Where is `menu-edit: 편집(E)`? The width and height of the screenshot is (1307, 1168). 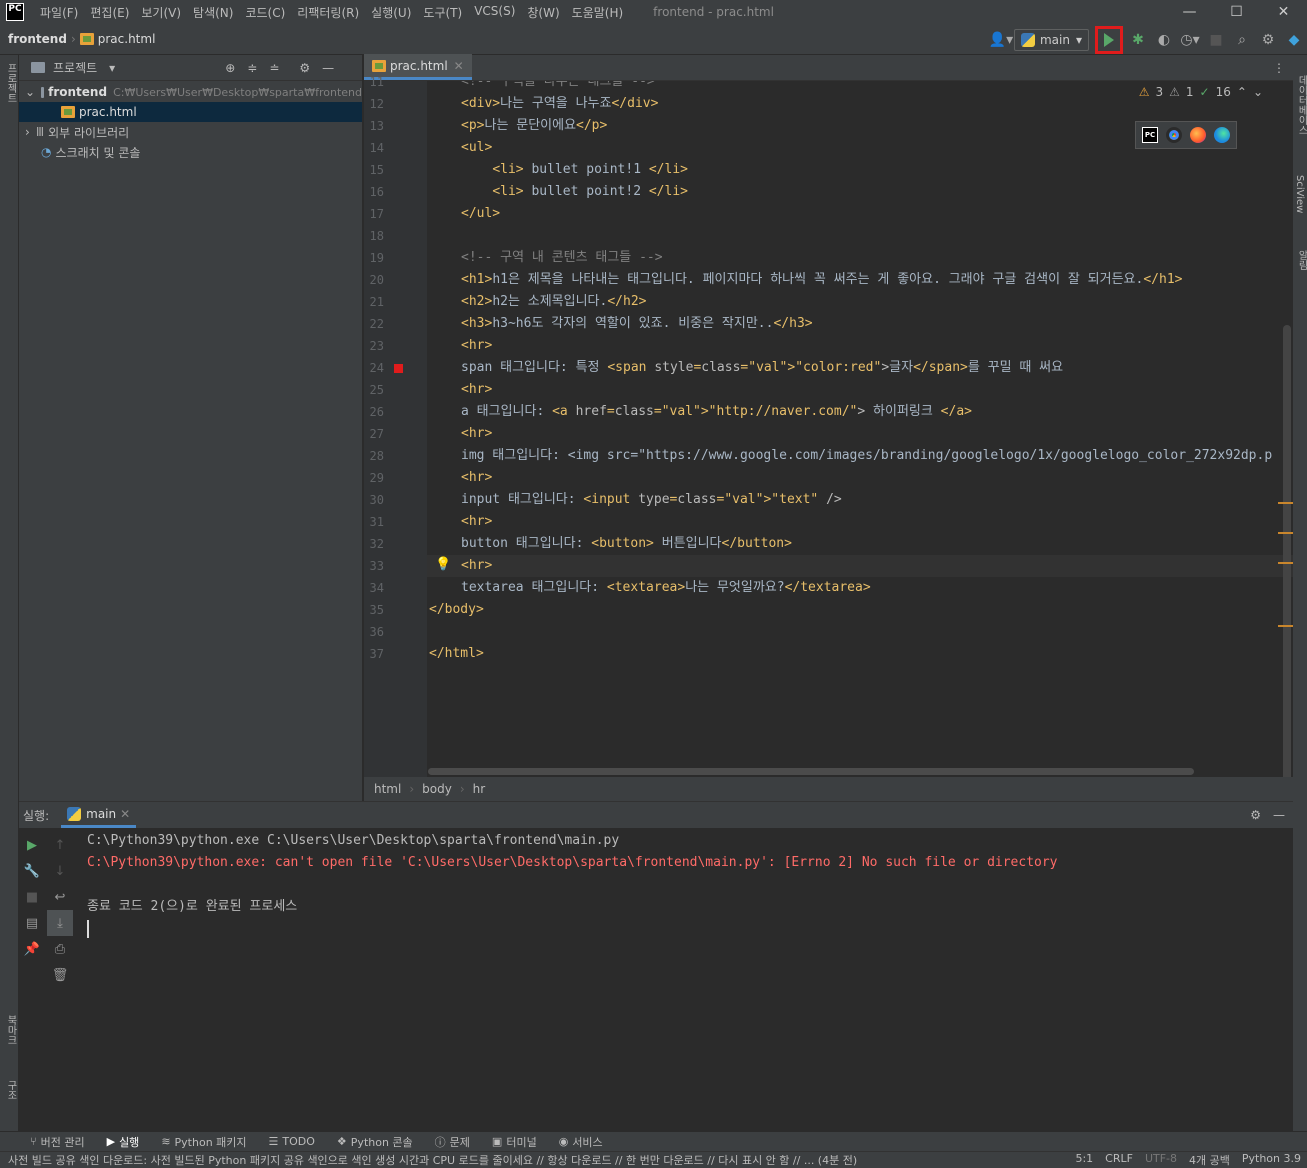 menu-edit: 편집(E) is located at coordinates (109, 12).